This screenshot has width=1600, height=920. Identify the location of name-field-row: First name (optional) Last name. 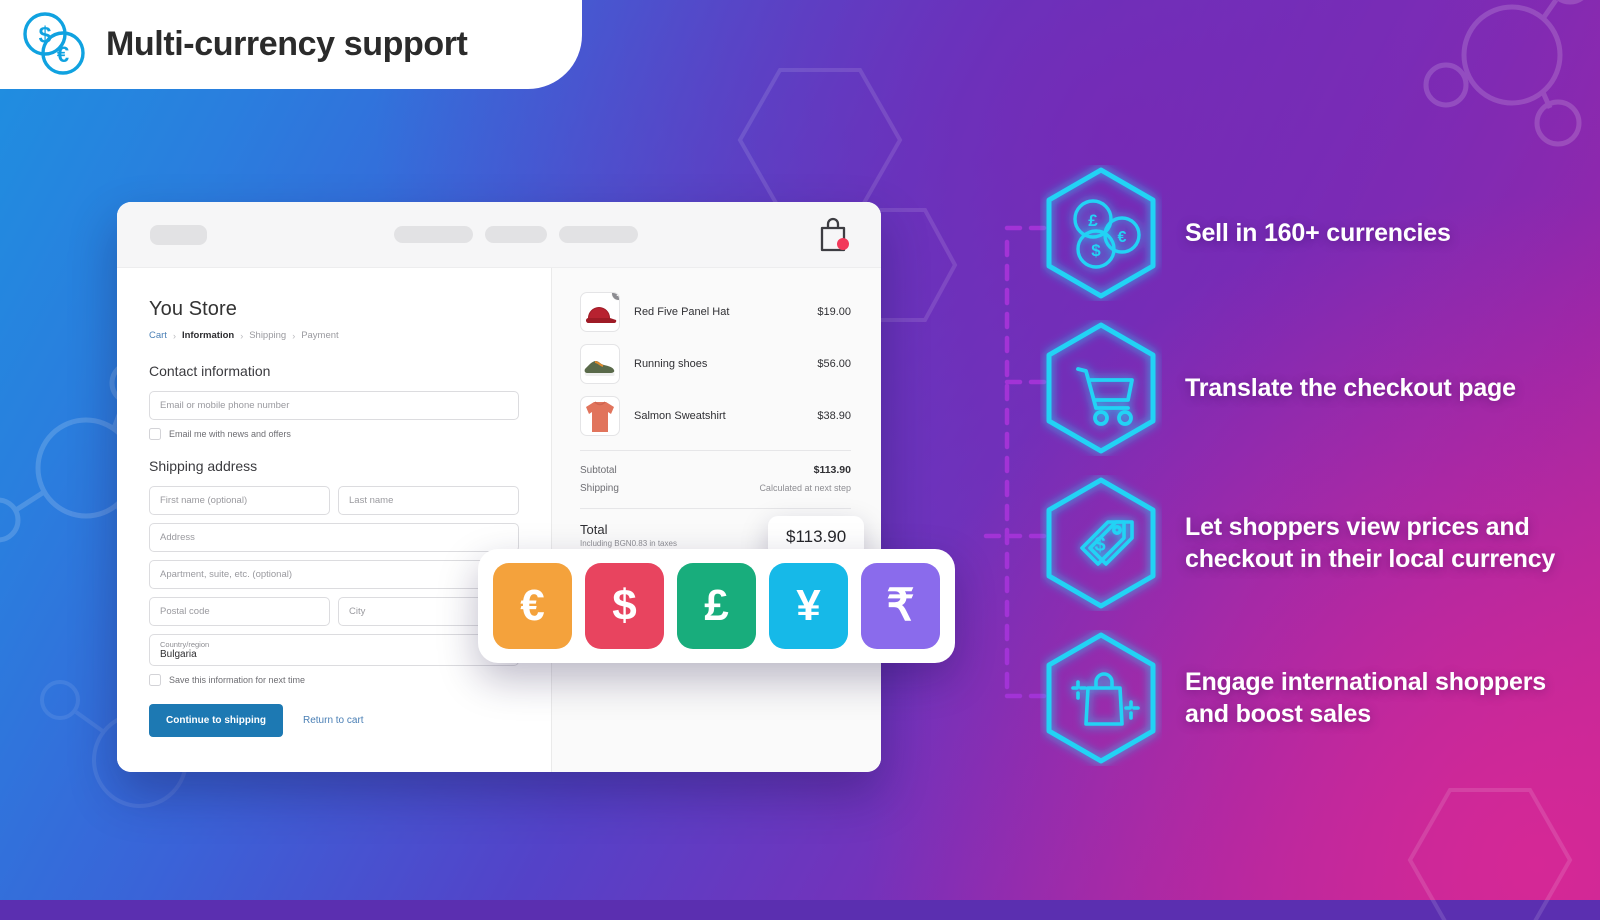
(334, 504).